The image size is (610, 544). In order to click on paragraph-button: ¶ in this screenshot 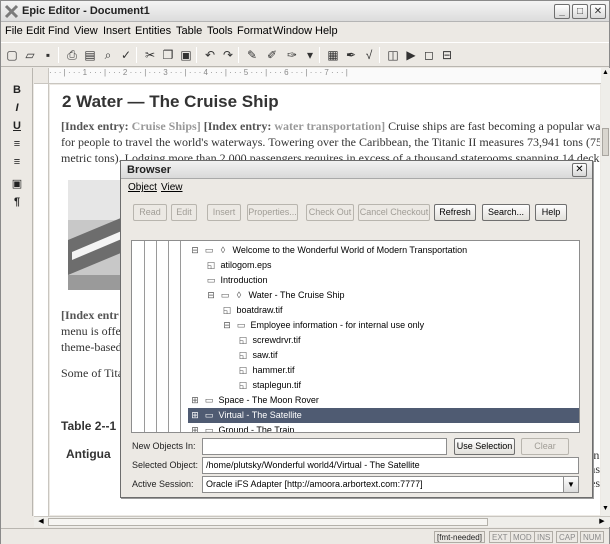, I will do `click(17, 202)`.